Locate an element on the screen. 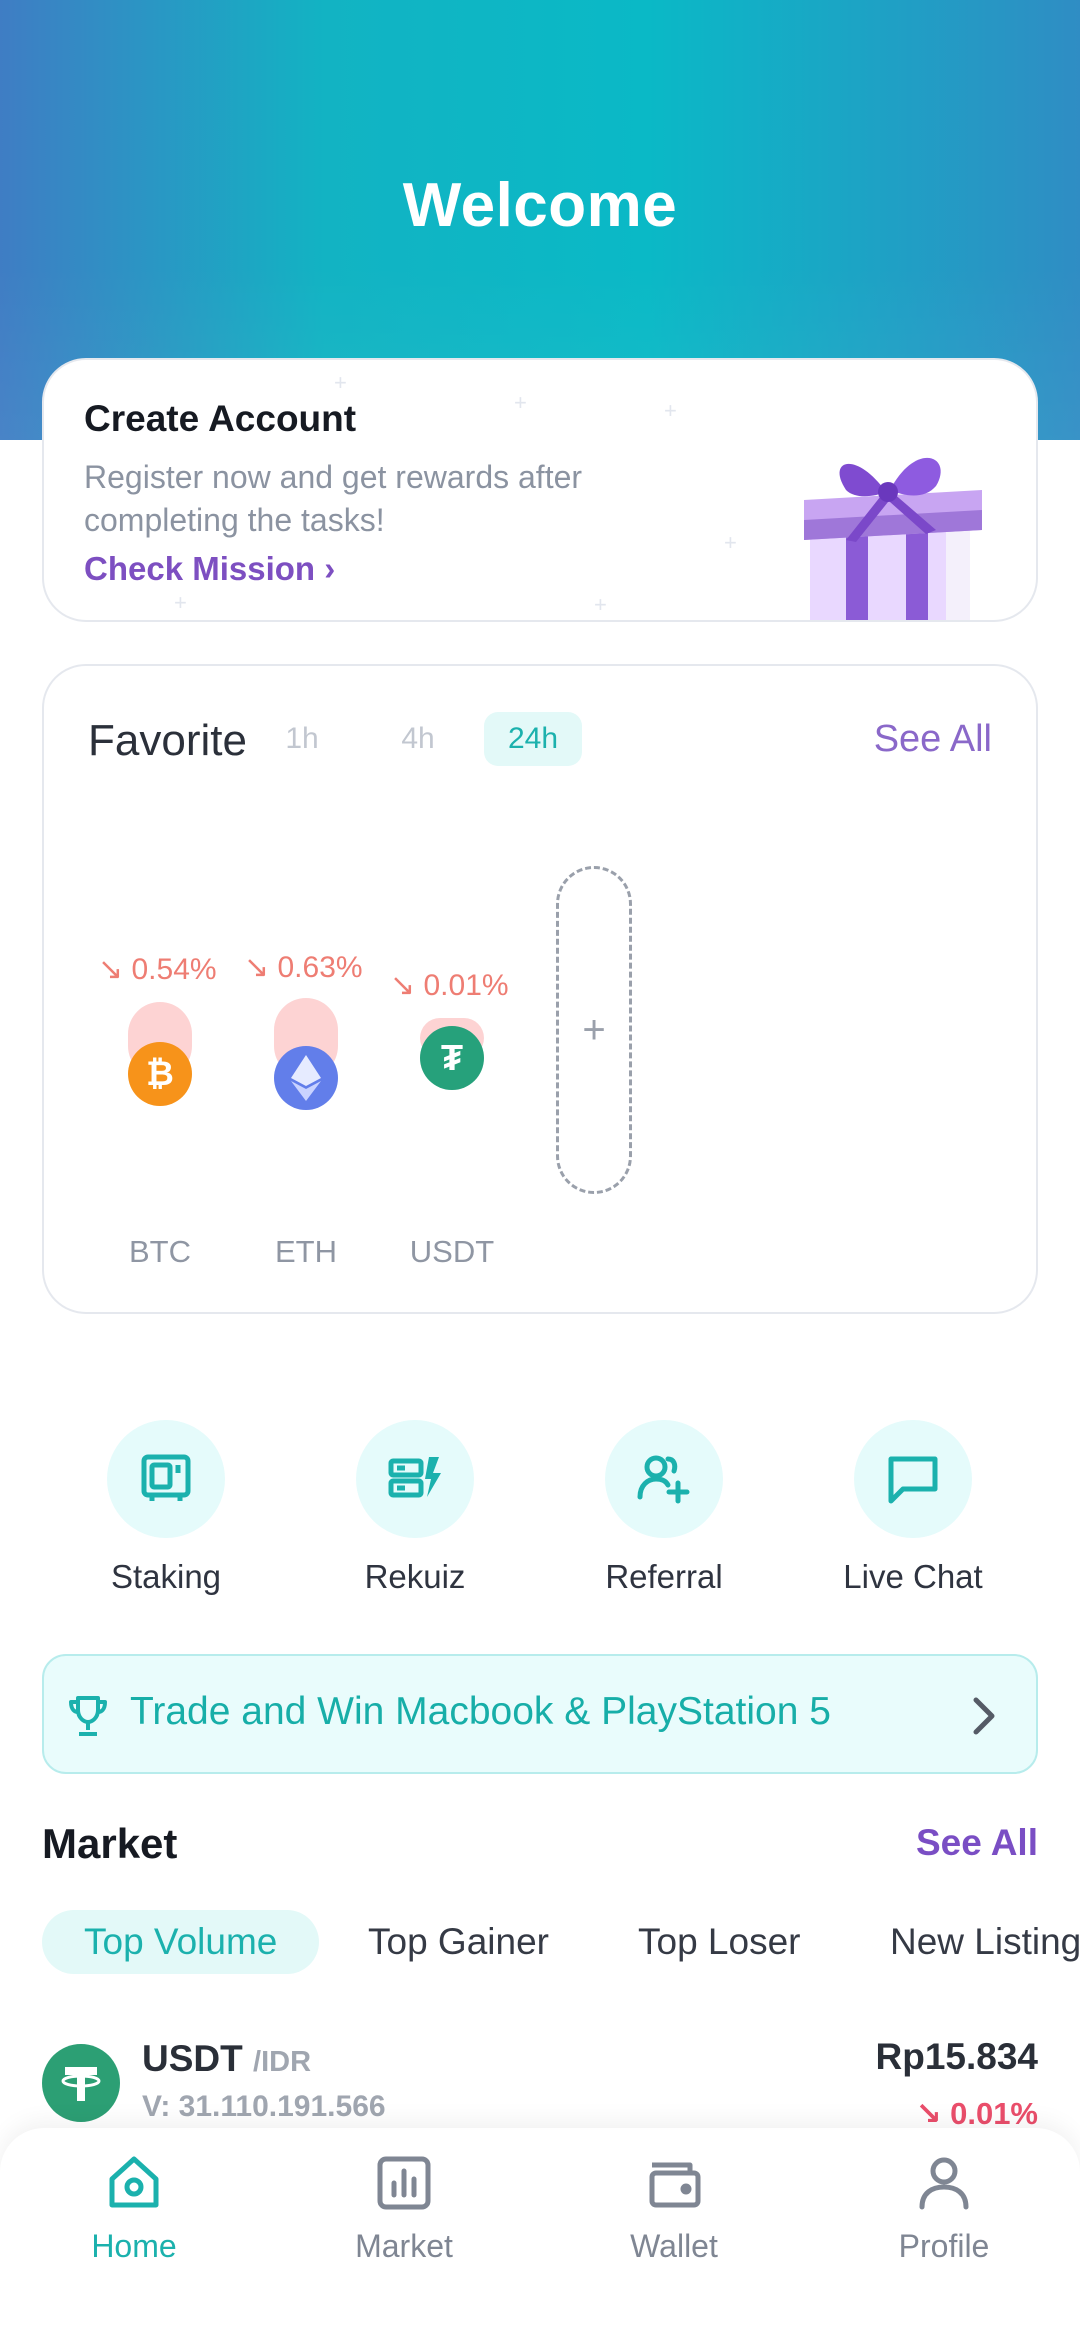  usdt-label: USDT is located at coordinates (452, 1251).